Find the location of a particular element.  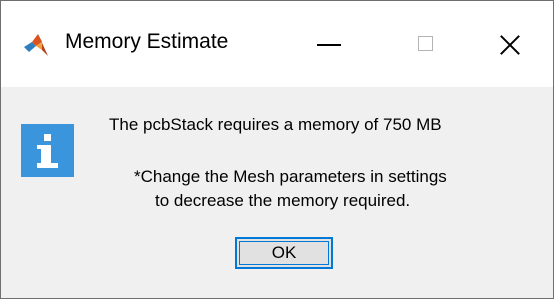

matlab-icon is located at coordinates (36, 45).